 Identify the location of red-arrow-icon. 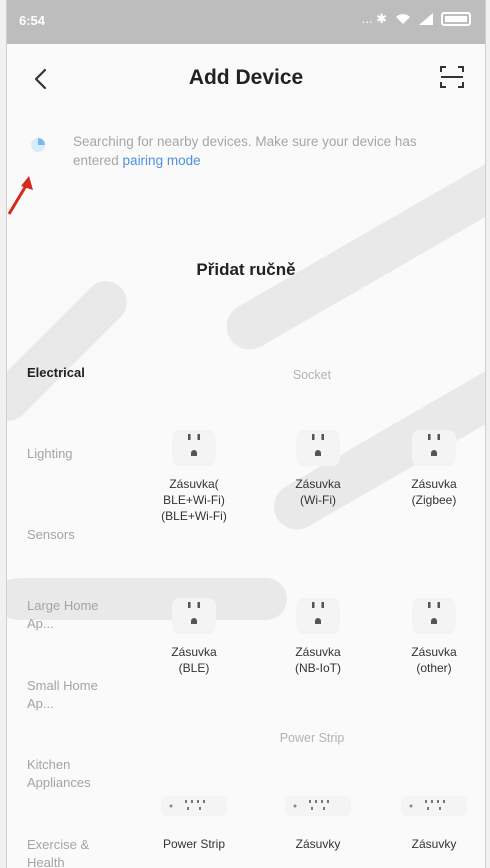
(20, 195).